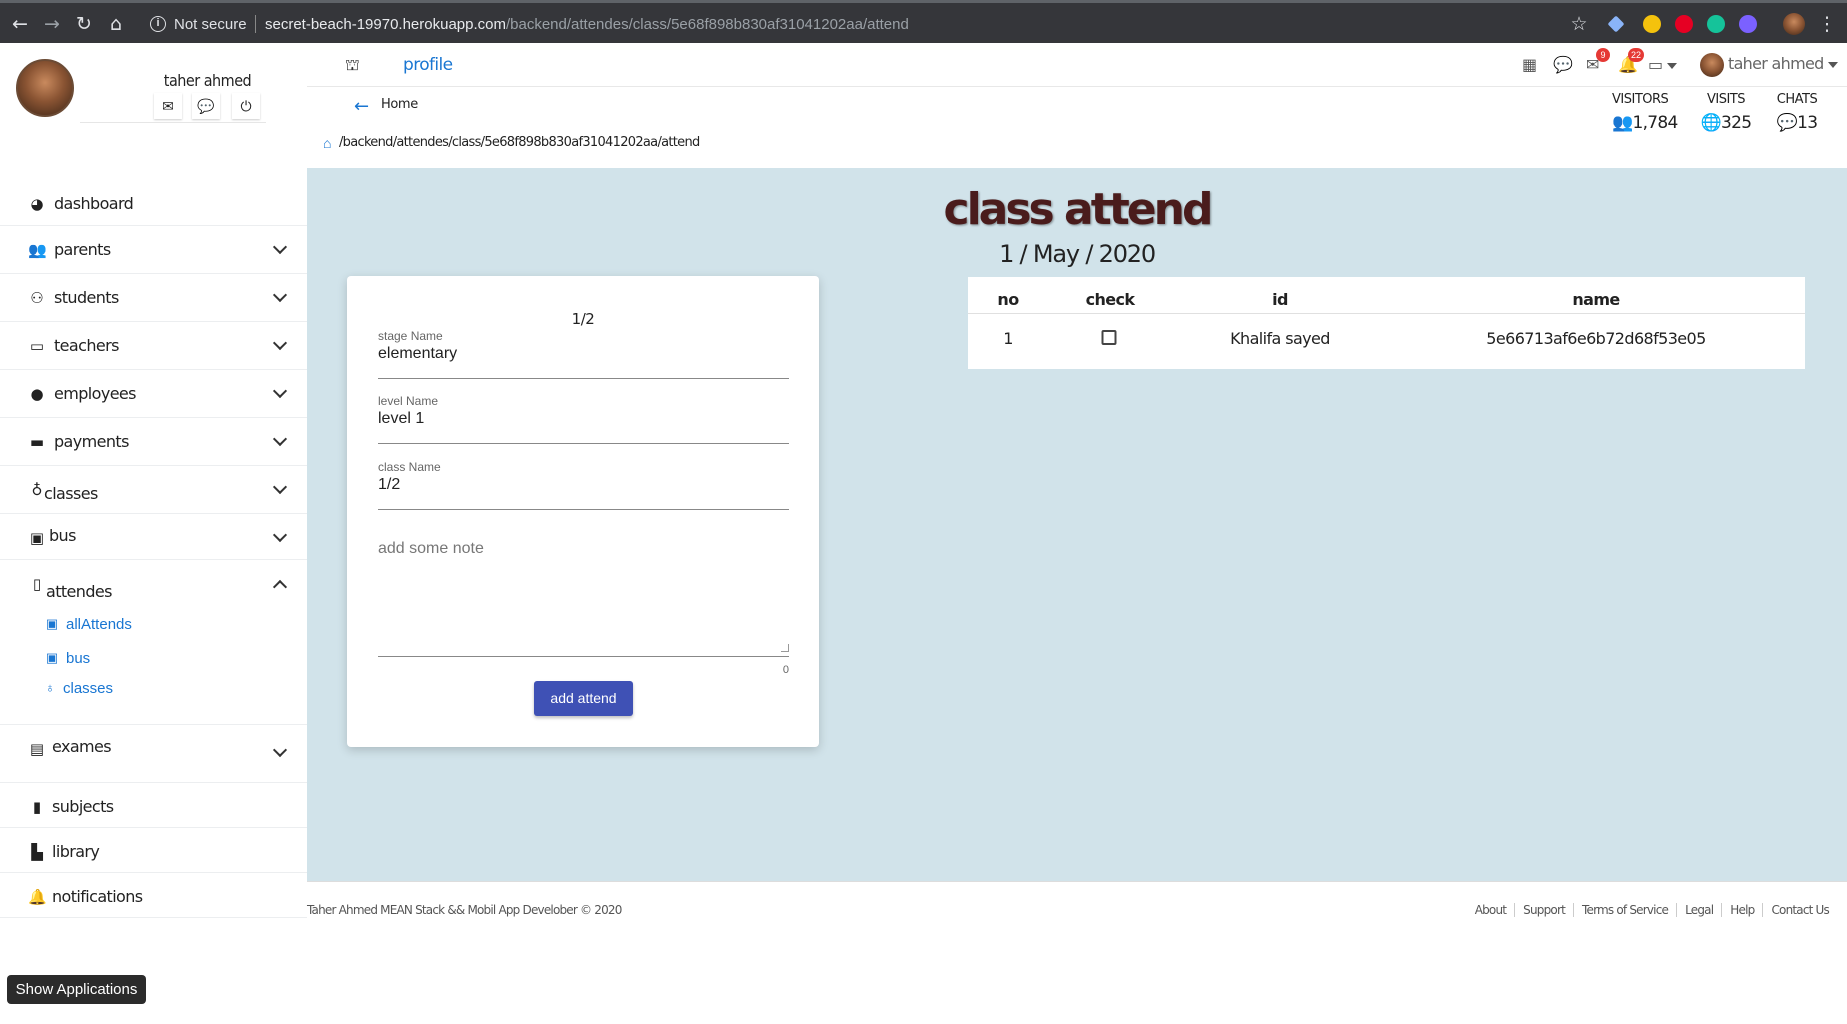 This screenshot has height=1024, width=1847. Describe the element at coordinates (153, 394) in the screenshot. I see `sidebar-item-employees: ● employees` at that location.